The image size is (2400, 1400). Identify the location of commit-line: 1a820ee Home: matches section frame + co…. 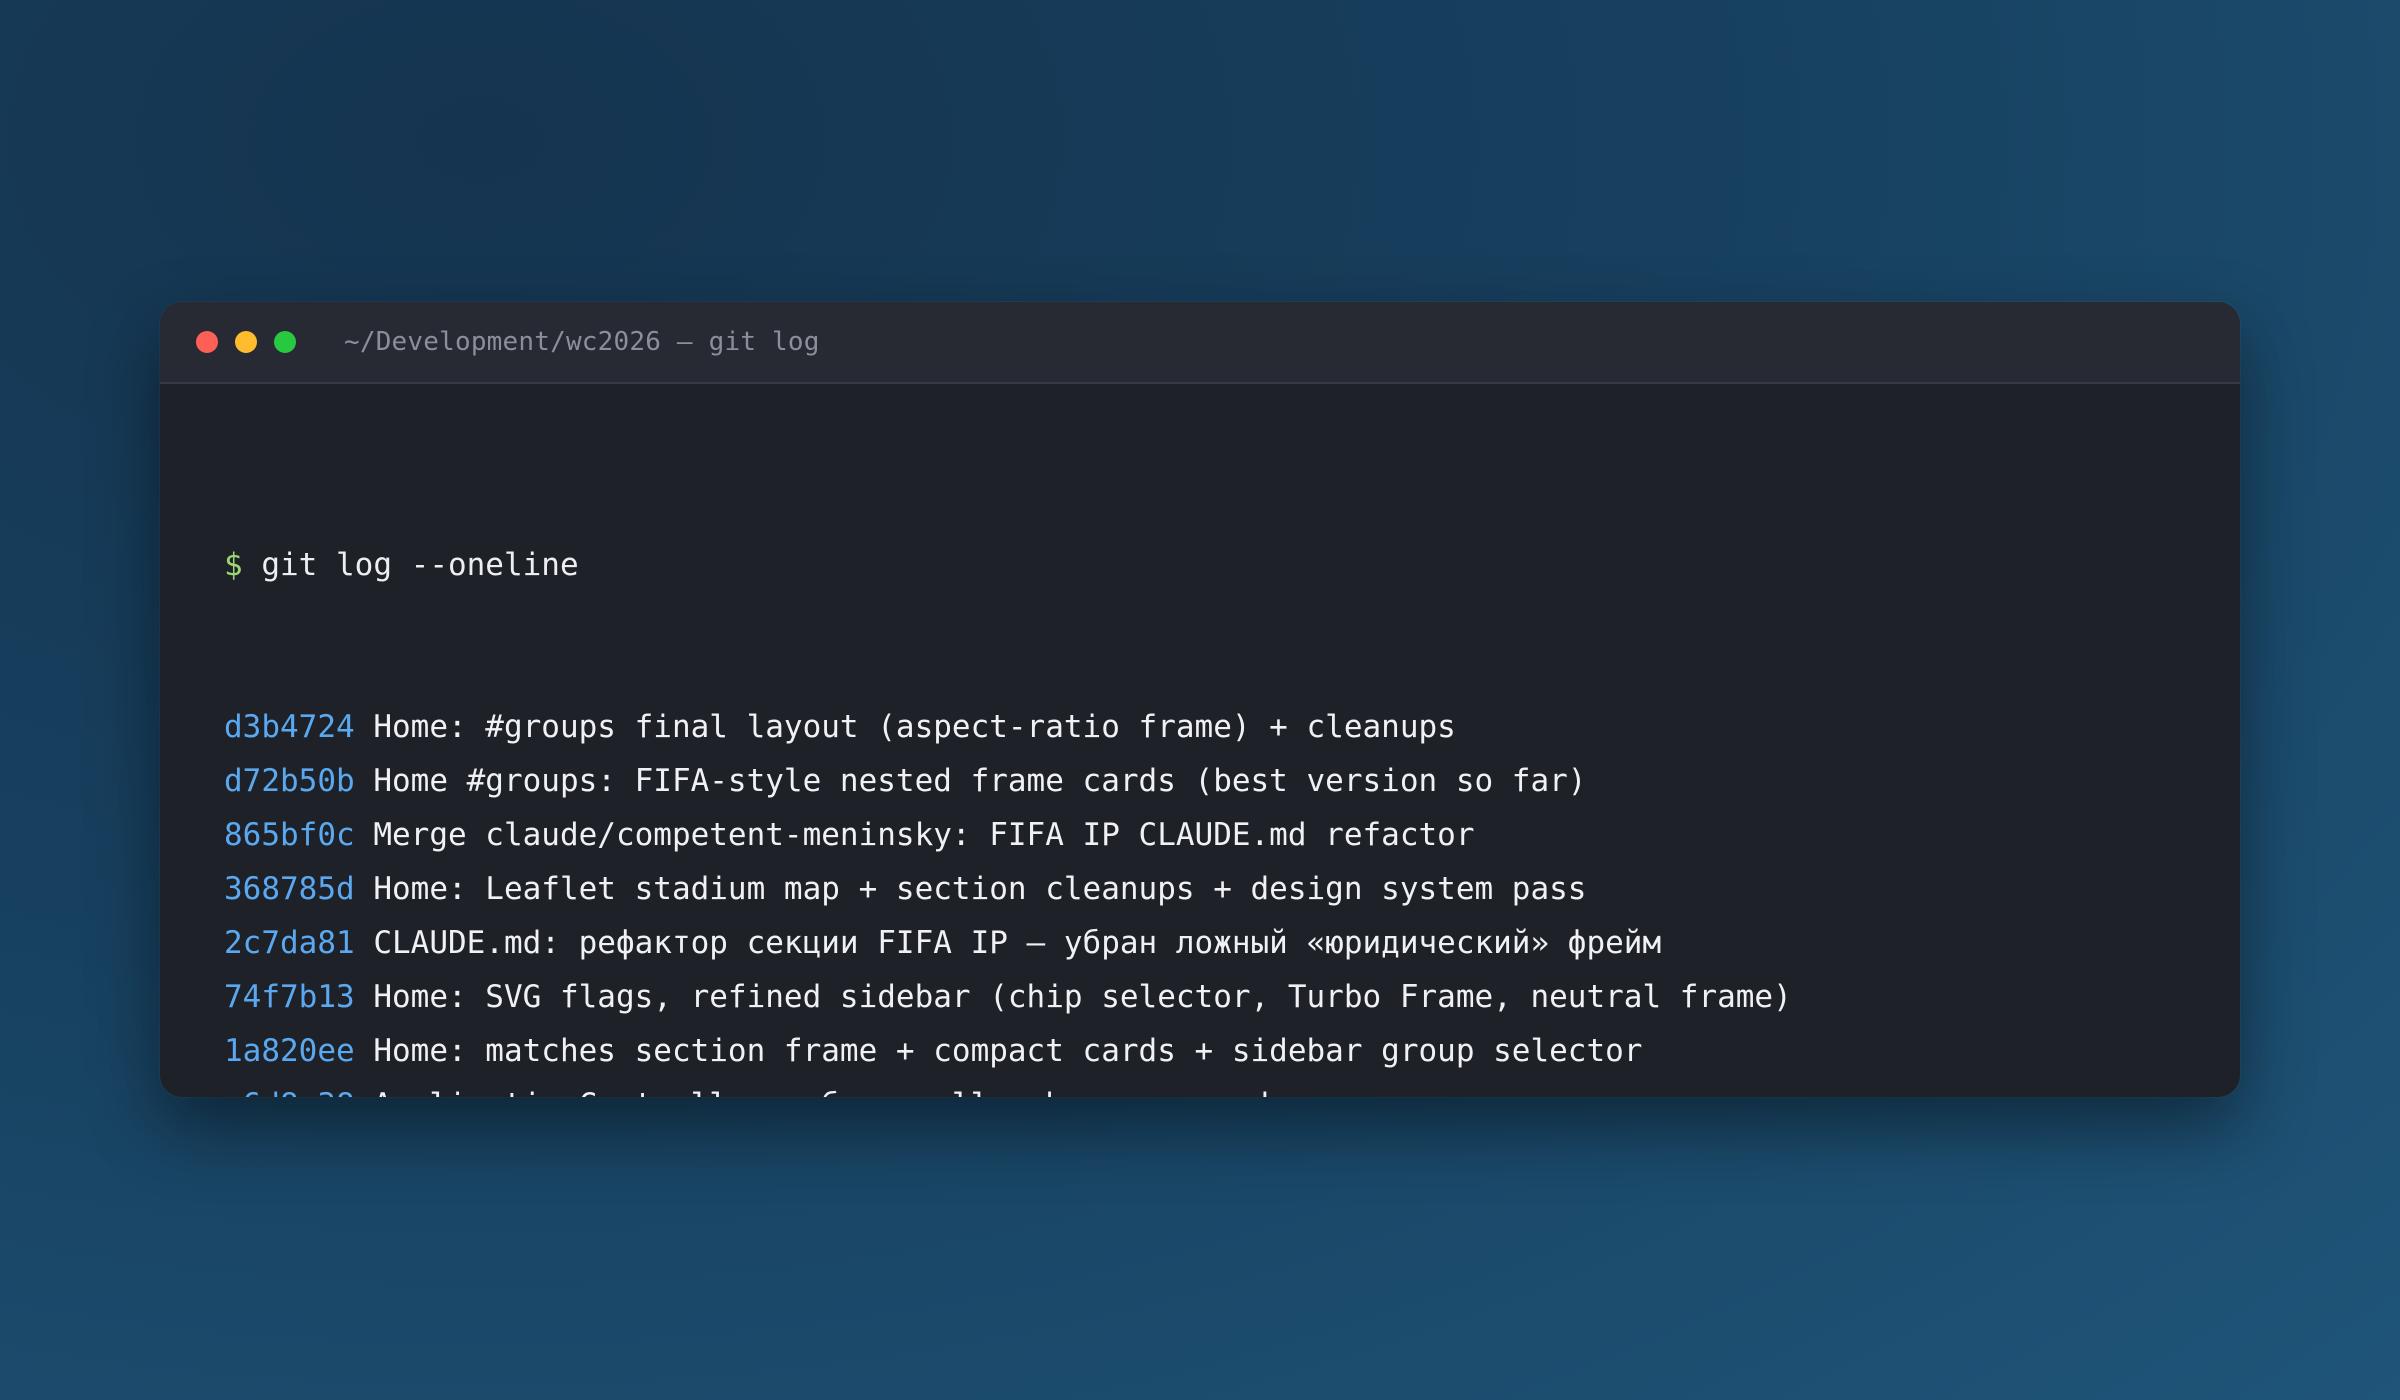
(1232, 1051).